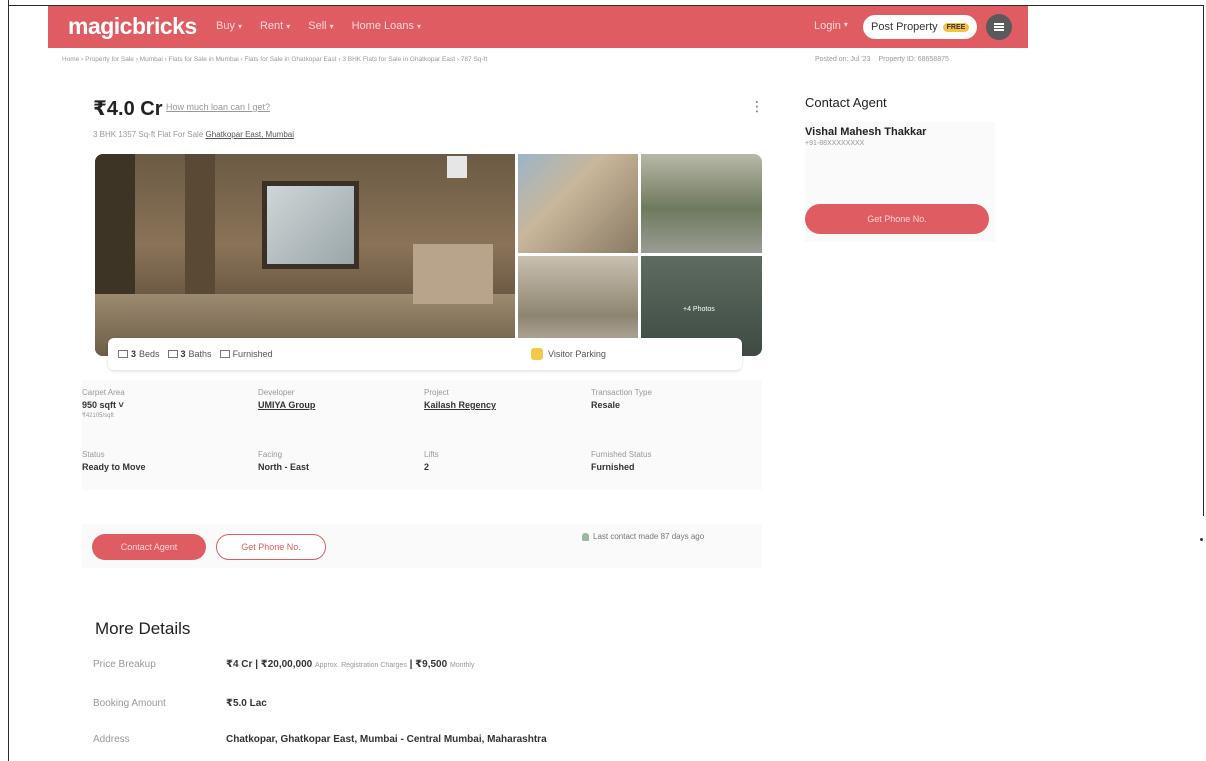  What do you see at coordinates (99, 405) in the screenshot?
I see `carpet-area-number: 950 sqft` at bounding box center [99, 405].